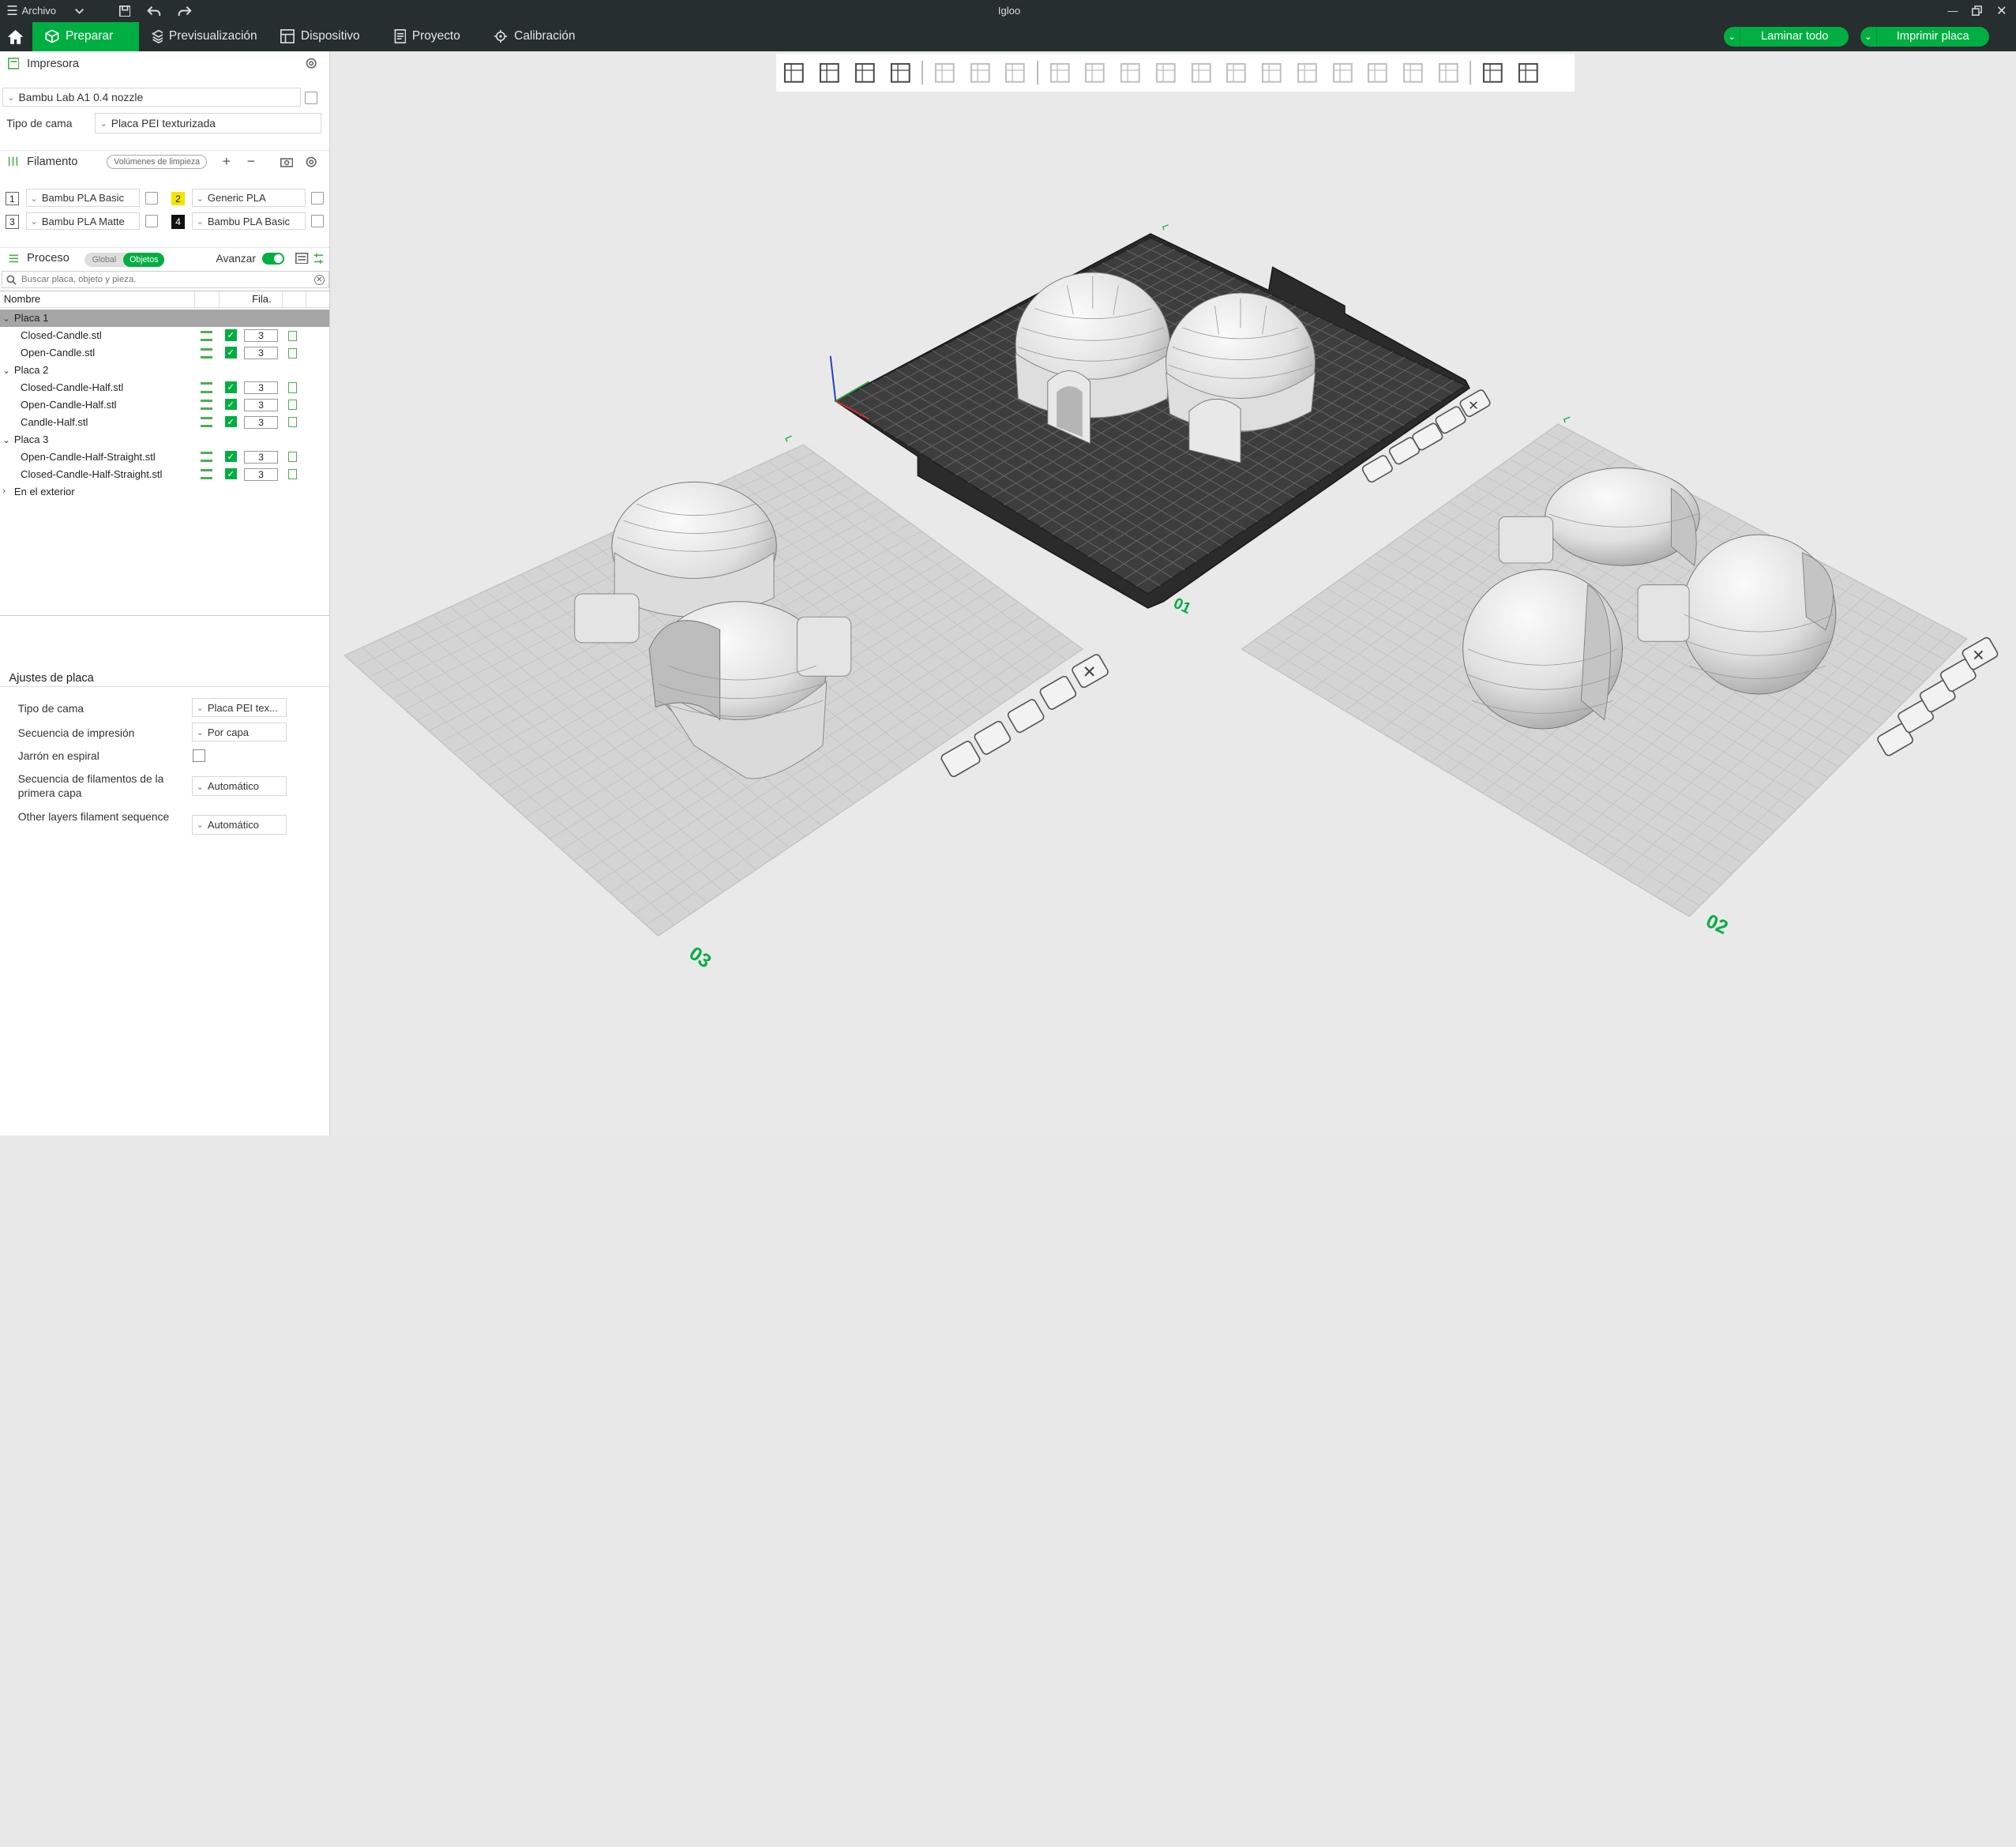 The height and width of the screenshot is (1847, 2016). I want to click on tab-proyecto: Proyecto, so click(427, 36).